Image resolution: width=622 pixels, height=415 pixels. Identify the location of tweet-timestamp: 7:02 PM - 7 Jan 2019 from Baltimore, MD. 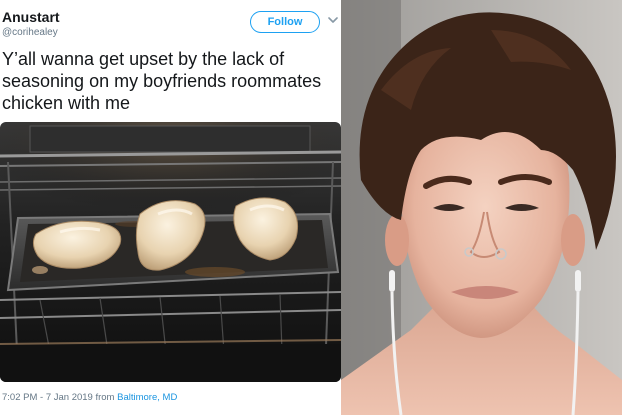
(89, 397).